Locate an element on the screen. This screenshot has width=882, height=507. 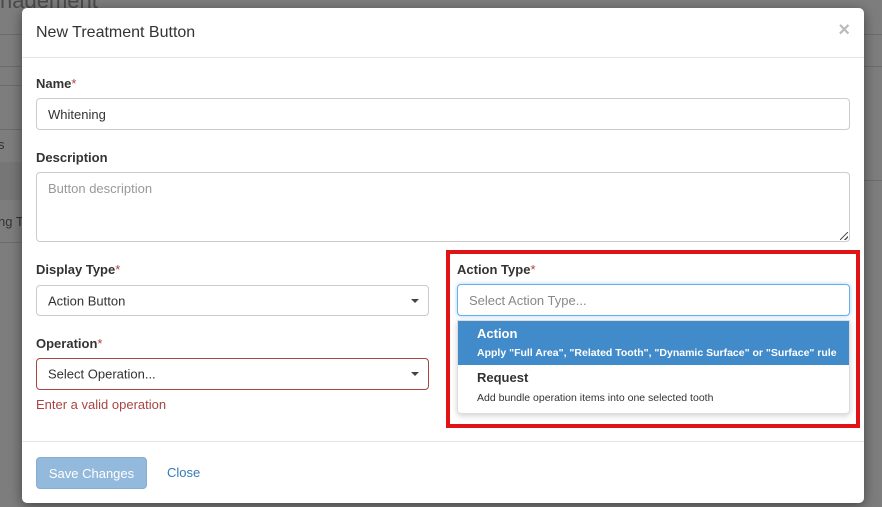
name-label: Name* is located at coordinates (56, 83).